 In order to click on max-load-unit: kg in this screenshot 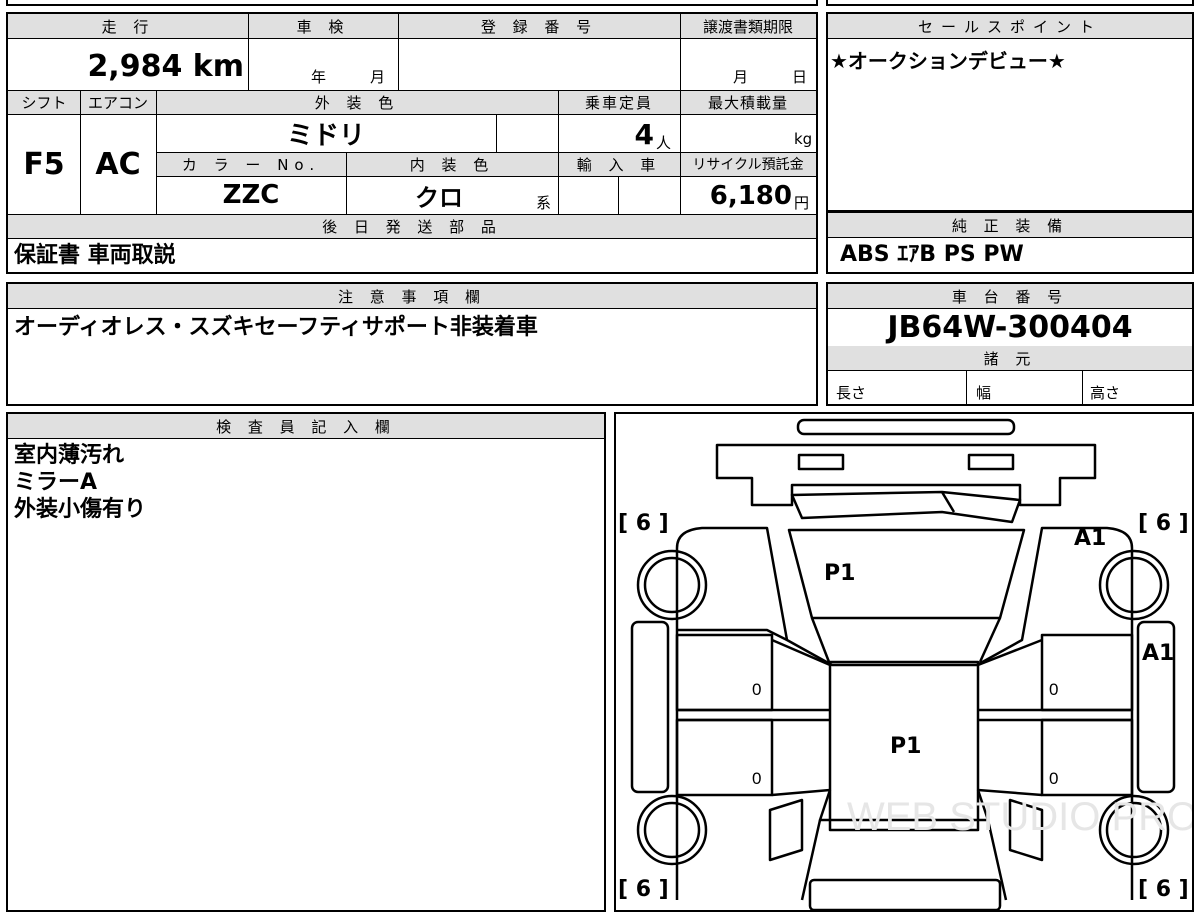, I will do `click(803, 139)`.